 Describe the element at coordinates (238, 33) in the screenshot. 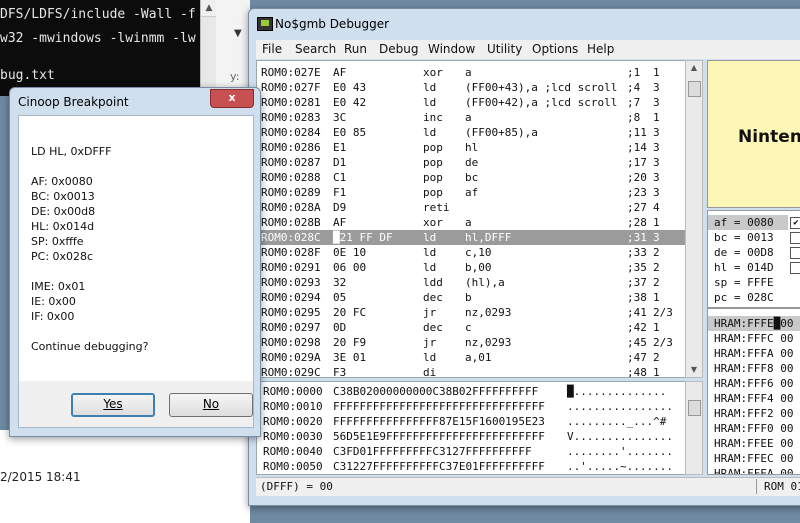

I see `chevron-down-icon: ▼` at that location.